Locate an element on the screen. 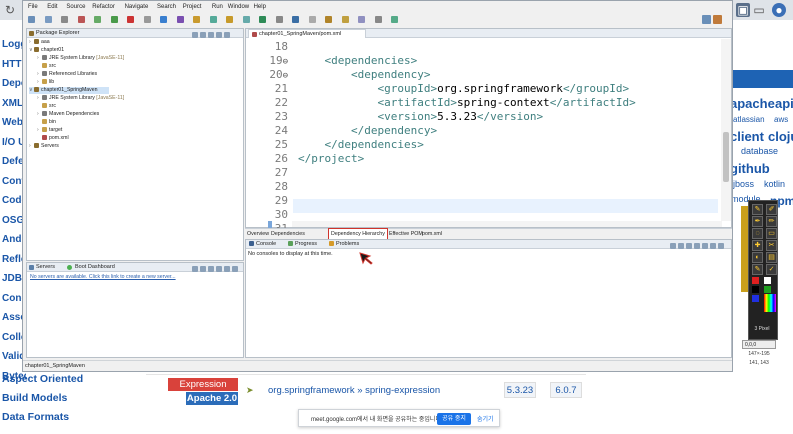 This screenshot has height=434, width=793. tag-link: database is located at coordinates (759, 151).